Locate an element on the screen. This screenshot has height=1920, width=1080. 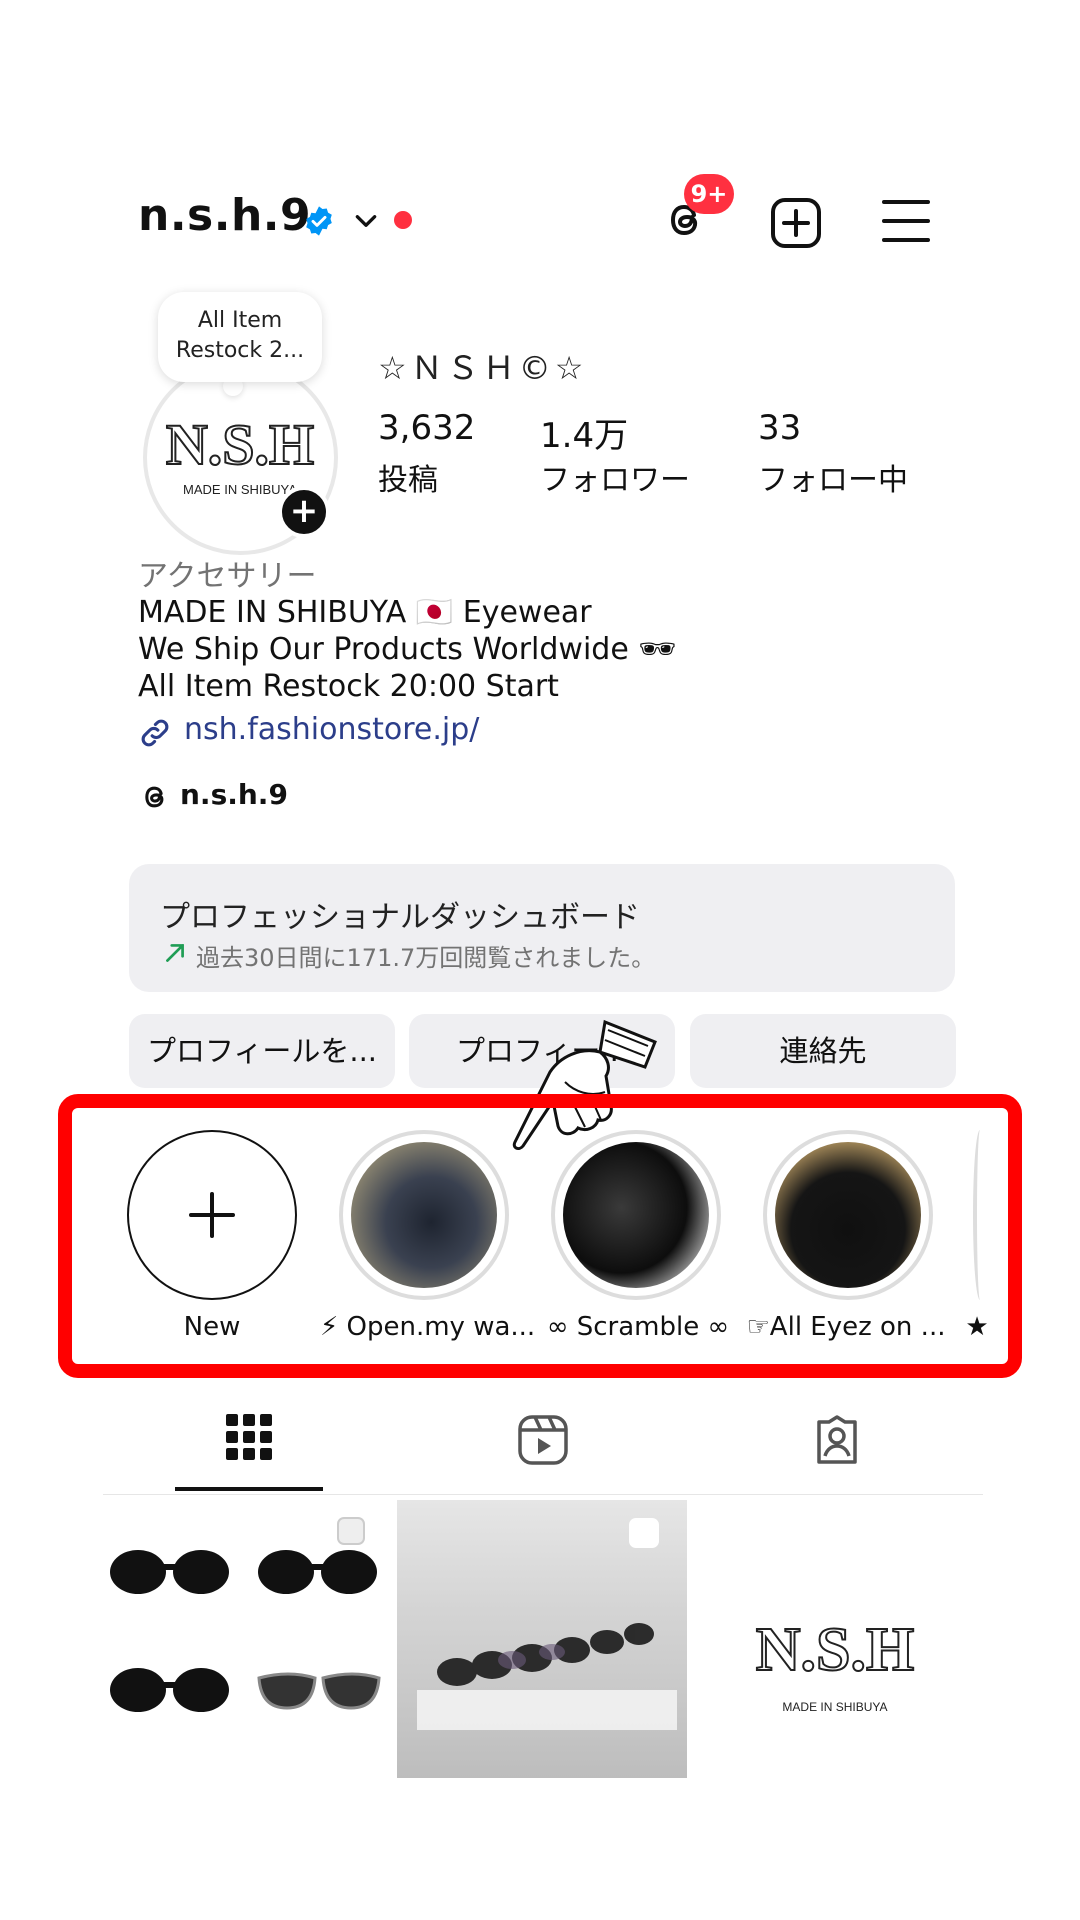
unread-dot is located at coordinates (403, 220).